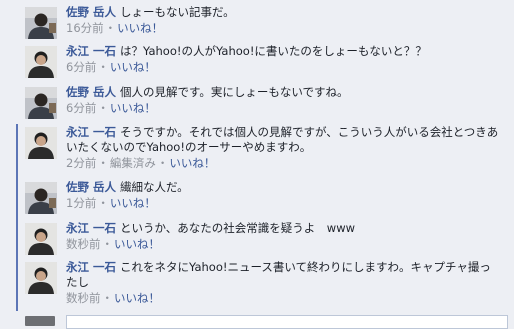  What do you see at coordinates (133, 163) in the screenshot?
I see `edited-label: 編集済み` at bounding box center [133, 163].